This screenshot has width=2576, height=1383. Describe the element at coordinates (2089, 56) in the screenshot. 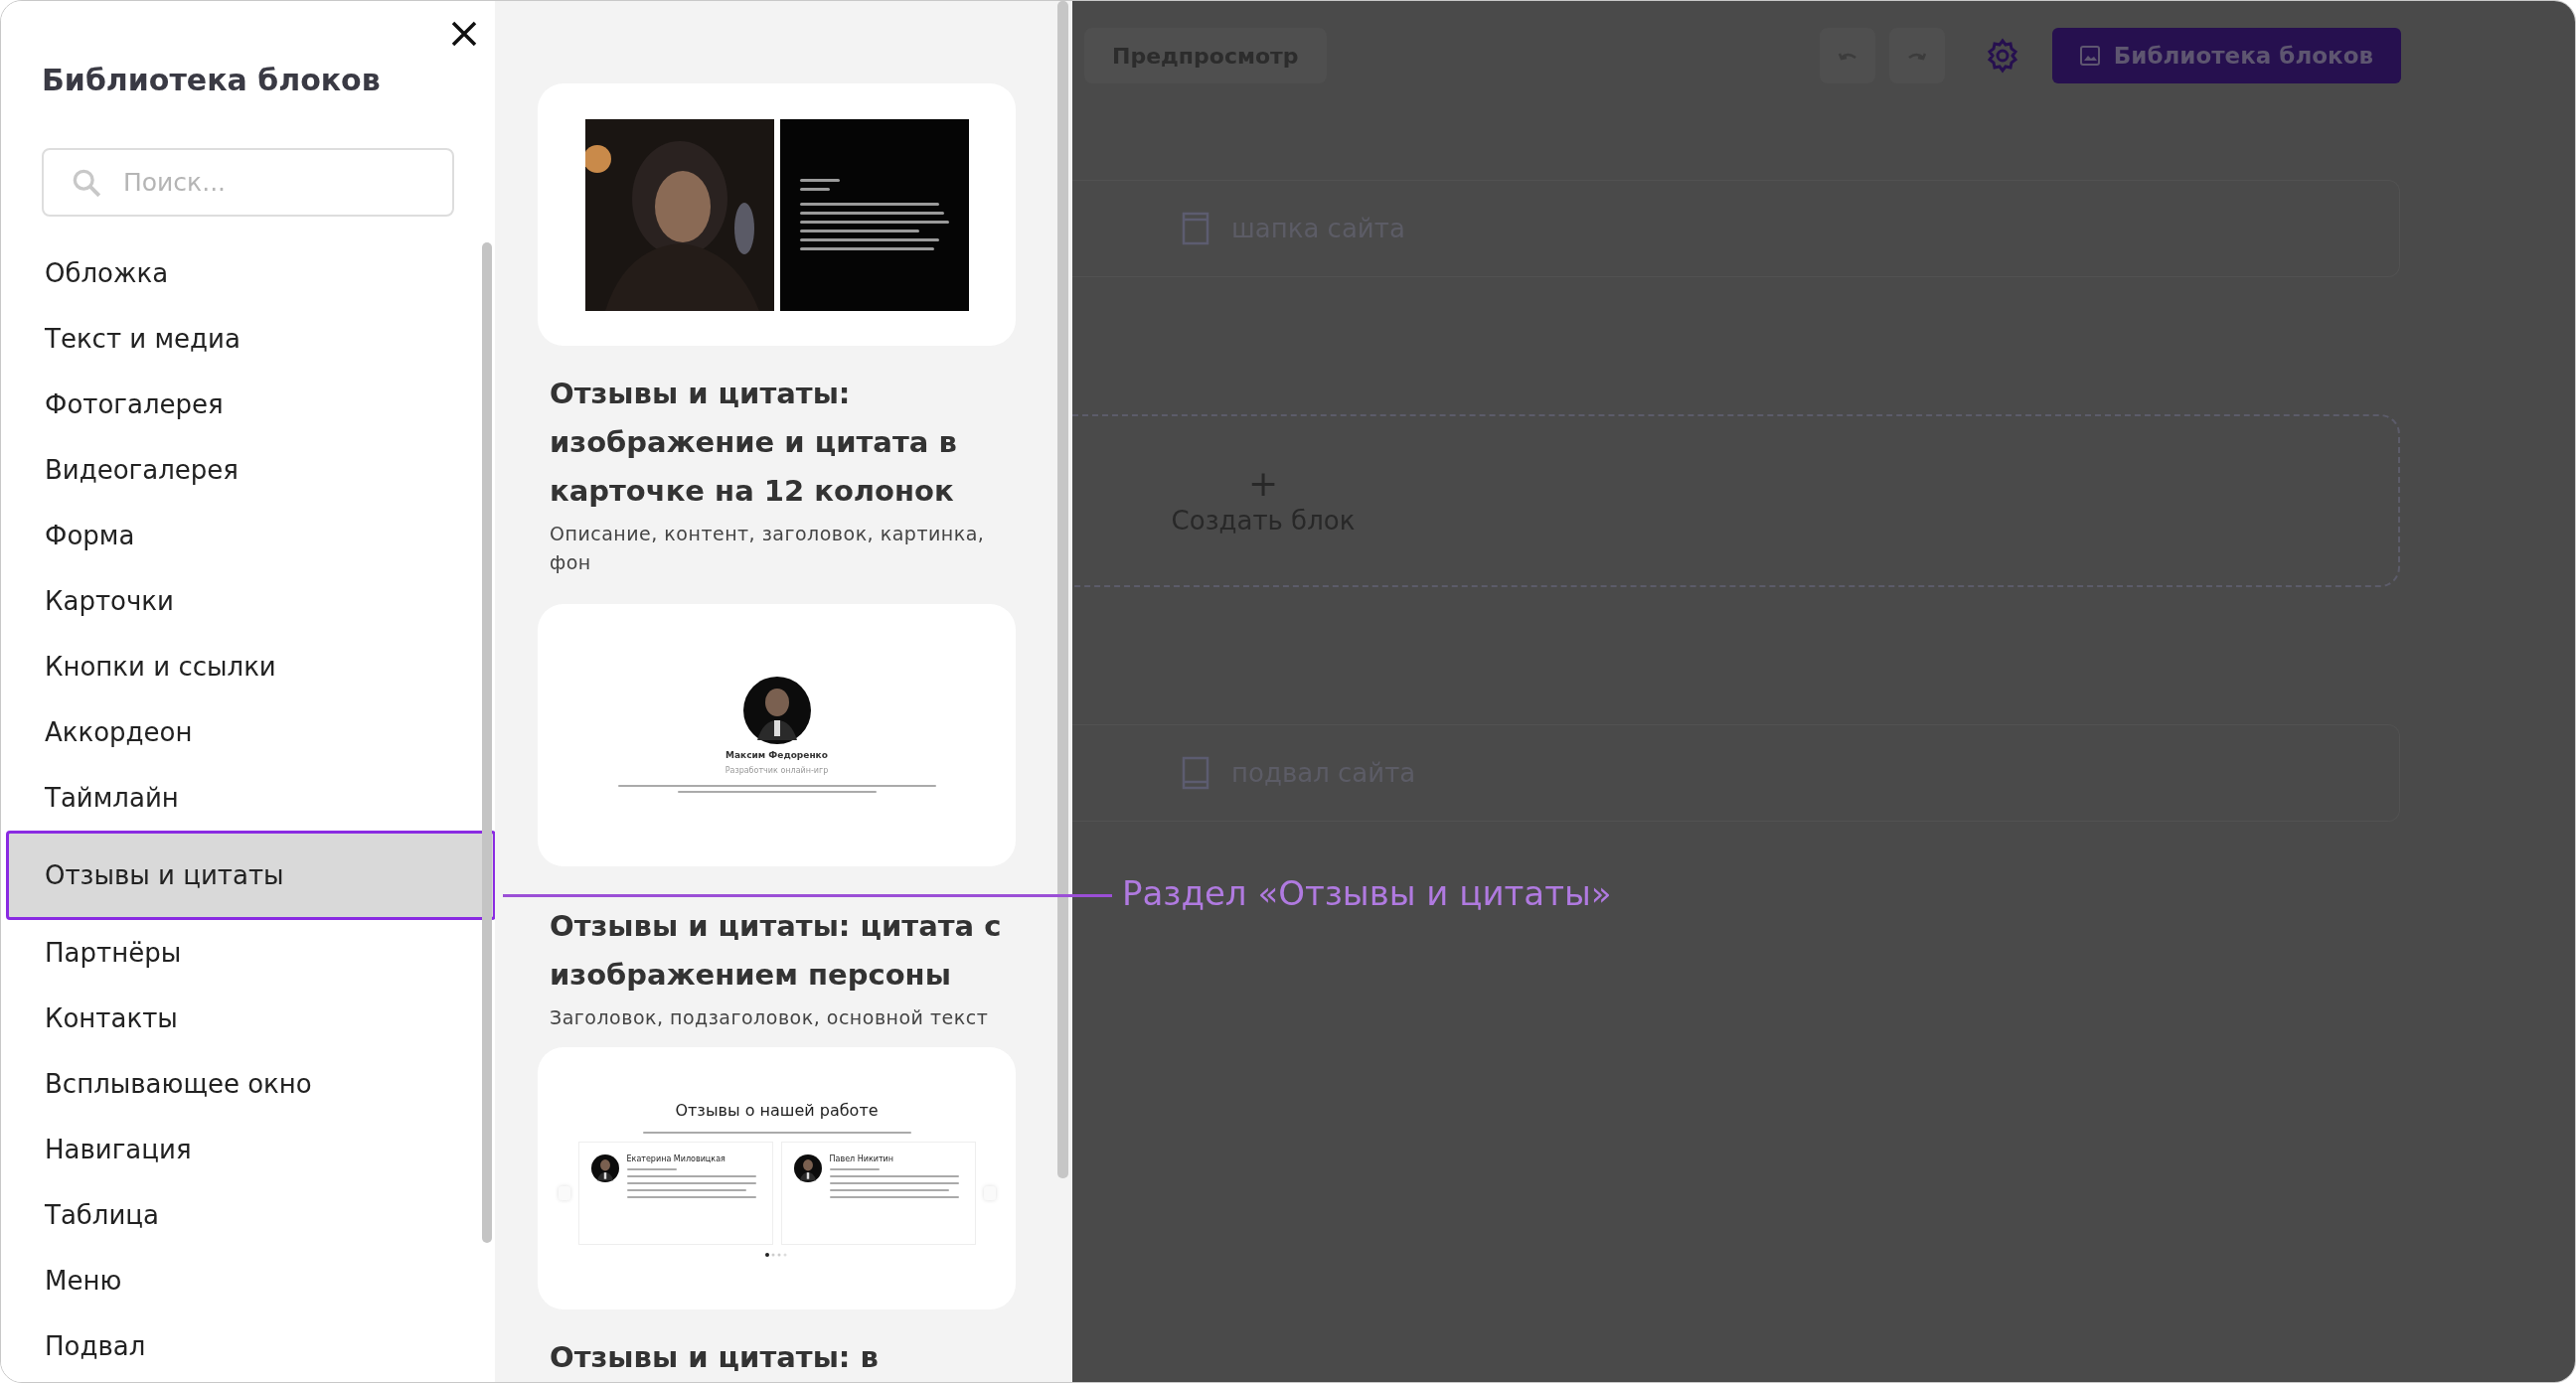

I see `image-icon` at that location.